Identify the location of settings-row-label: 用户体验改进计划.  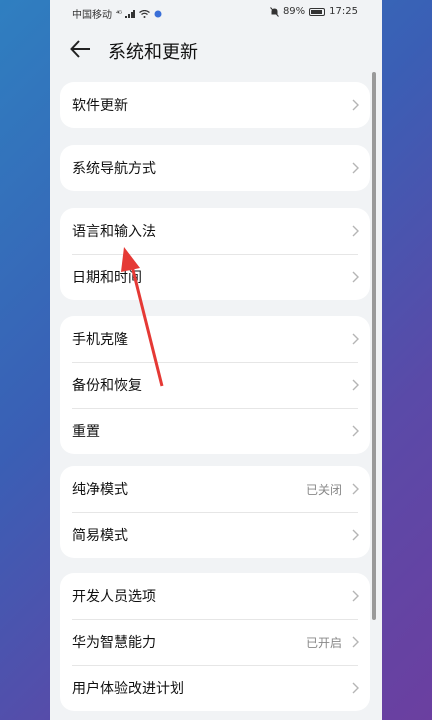
(128, 689).